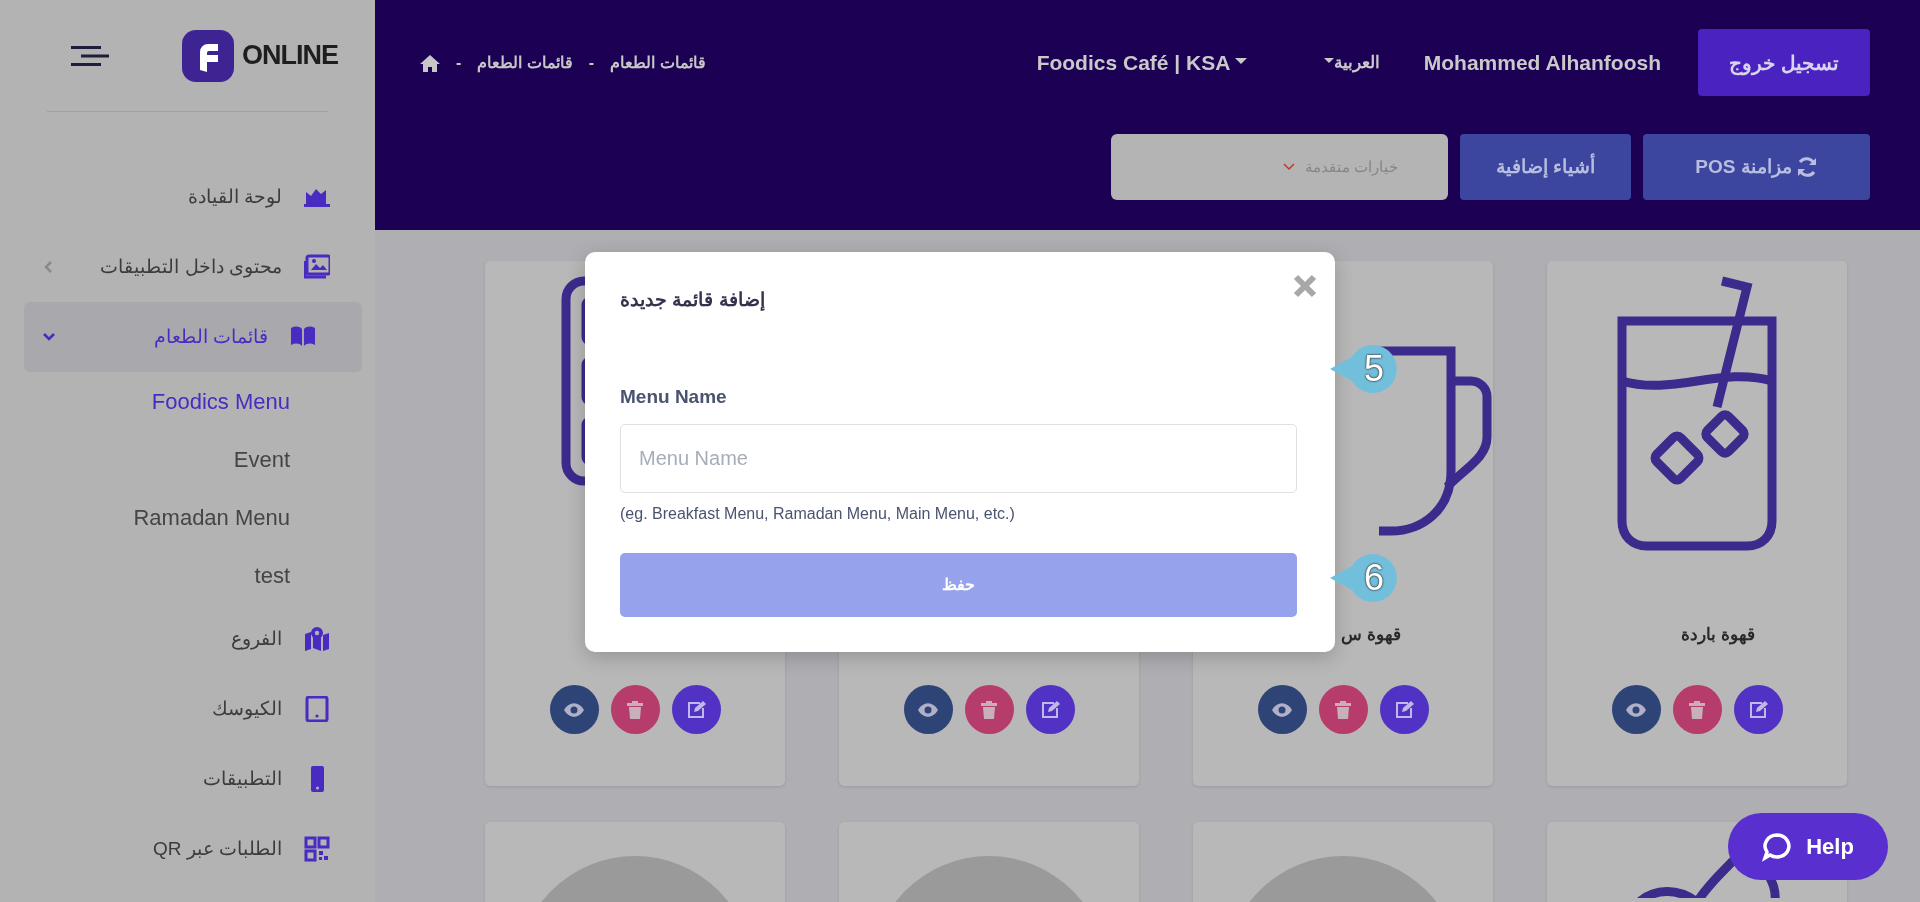 The height and width of the screenshot is (902, 1920). What do you see at coordinates (1288, 167) in the screenshot?
I see `chevron-icon` at bounding box center [1288, 167].